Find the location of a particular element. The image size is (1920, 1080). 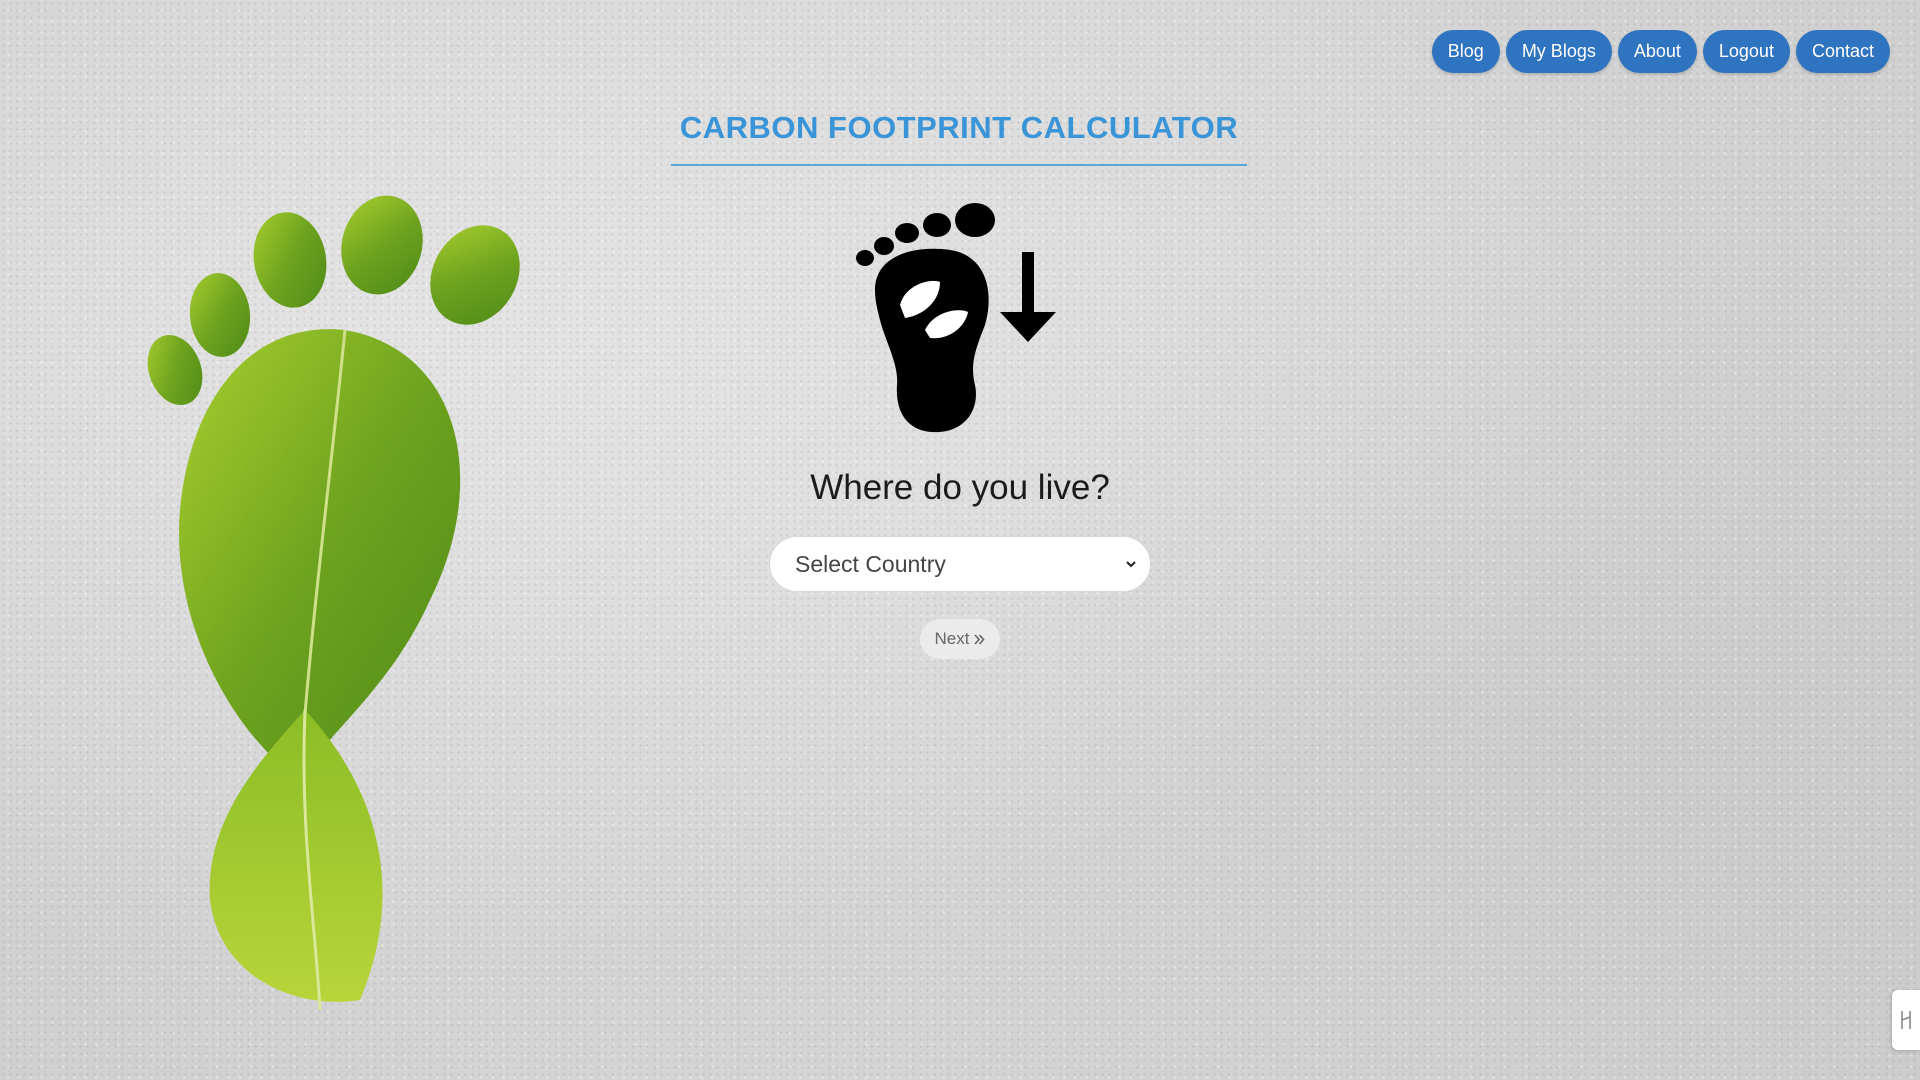

nav-logout-button: Logout is located at coordinates (1746, 51).